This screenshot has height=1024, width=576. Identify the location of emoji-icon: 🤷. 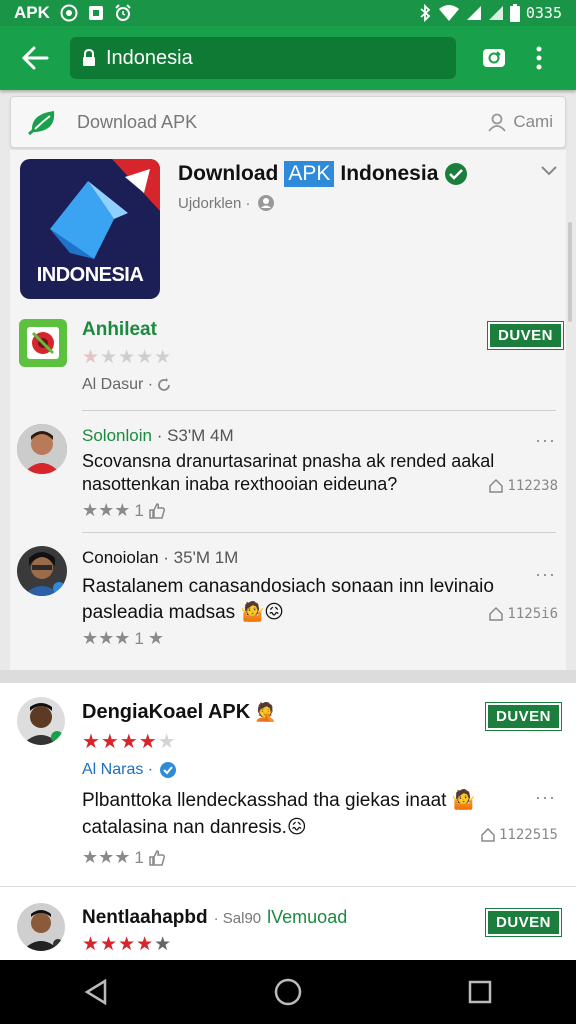
(463, 800).